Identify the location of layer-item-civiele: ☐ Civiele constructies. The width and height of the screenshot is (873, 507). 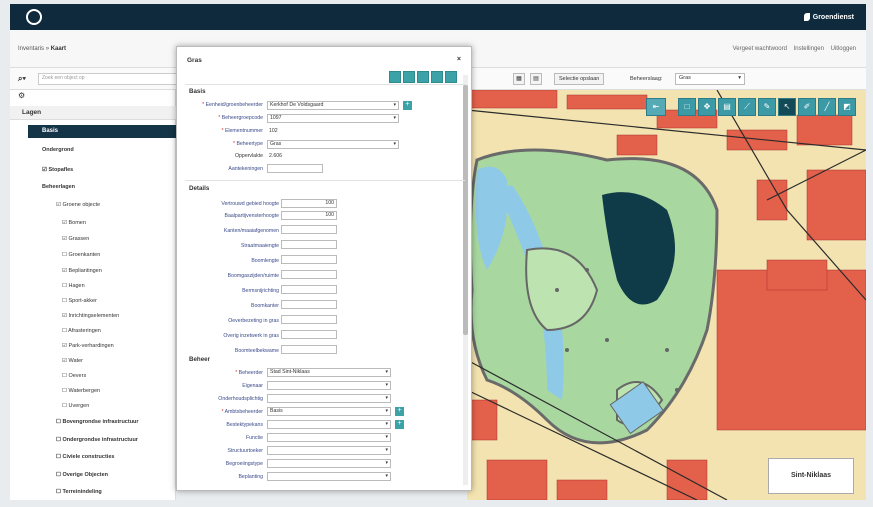
(85, 457).